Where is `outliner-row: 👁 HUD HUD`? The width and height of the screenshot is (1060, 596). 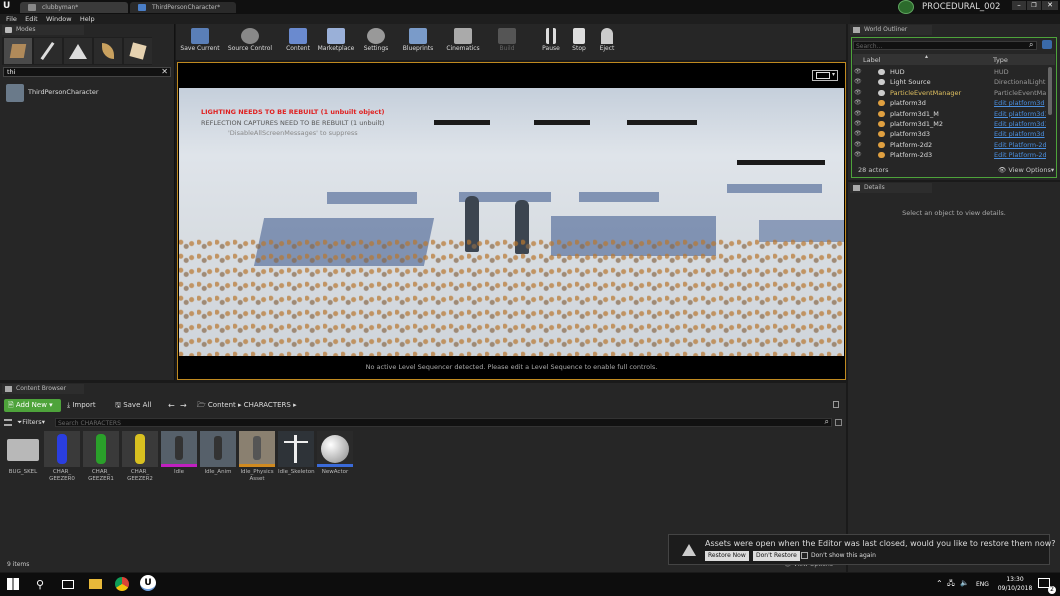
outliner-row: 👁 HUD HUD is located at coordinates (950, 72).